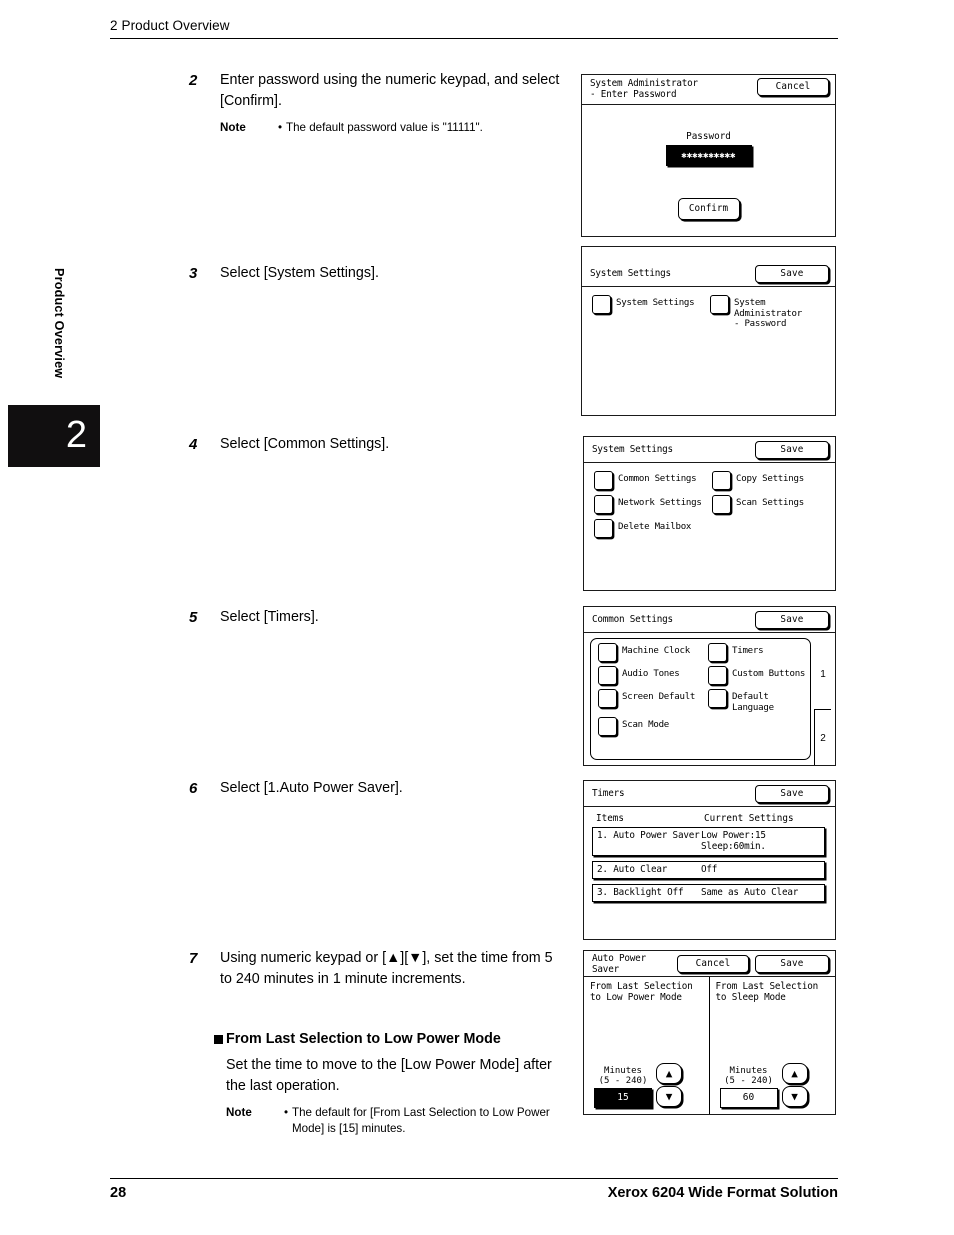  I want to click on row-item-value: Off, so click(709, 869).